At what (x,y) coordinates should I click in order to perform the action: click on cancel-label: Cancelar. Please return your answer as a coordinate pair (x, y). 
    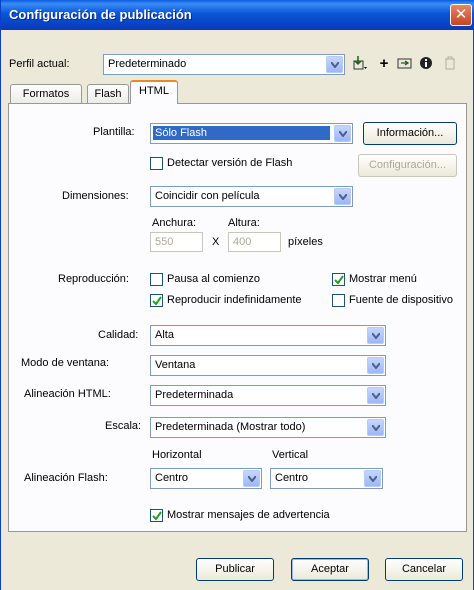
    Looking at the image, I should click on (424, 569).